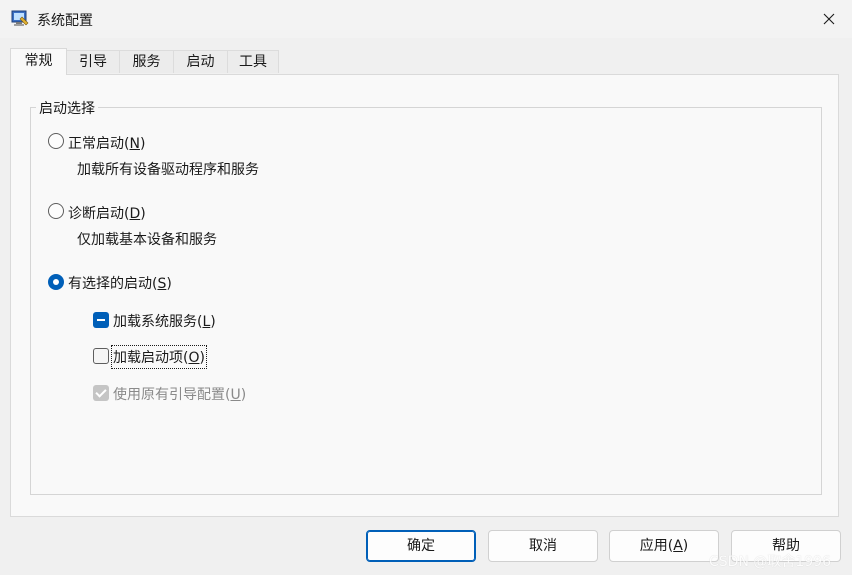 The width and height of the screenshot is (852, 575). I want to click on normal-startup-description: 加载所有设备驱动程序和服务, so click(168, 170).